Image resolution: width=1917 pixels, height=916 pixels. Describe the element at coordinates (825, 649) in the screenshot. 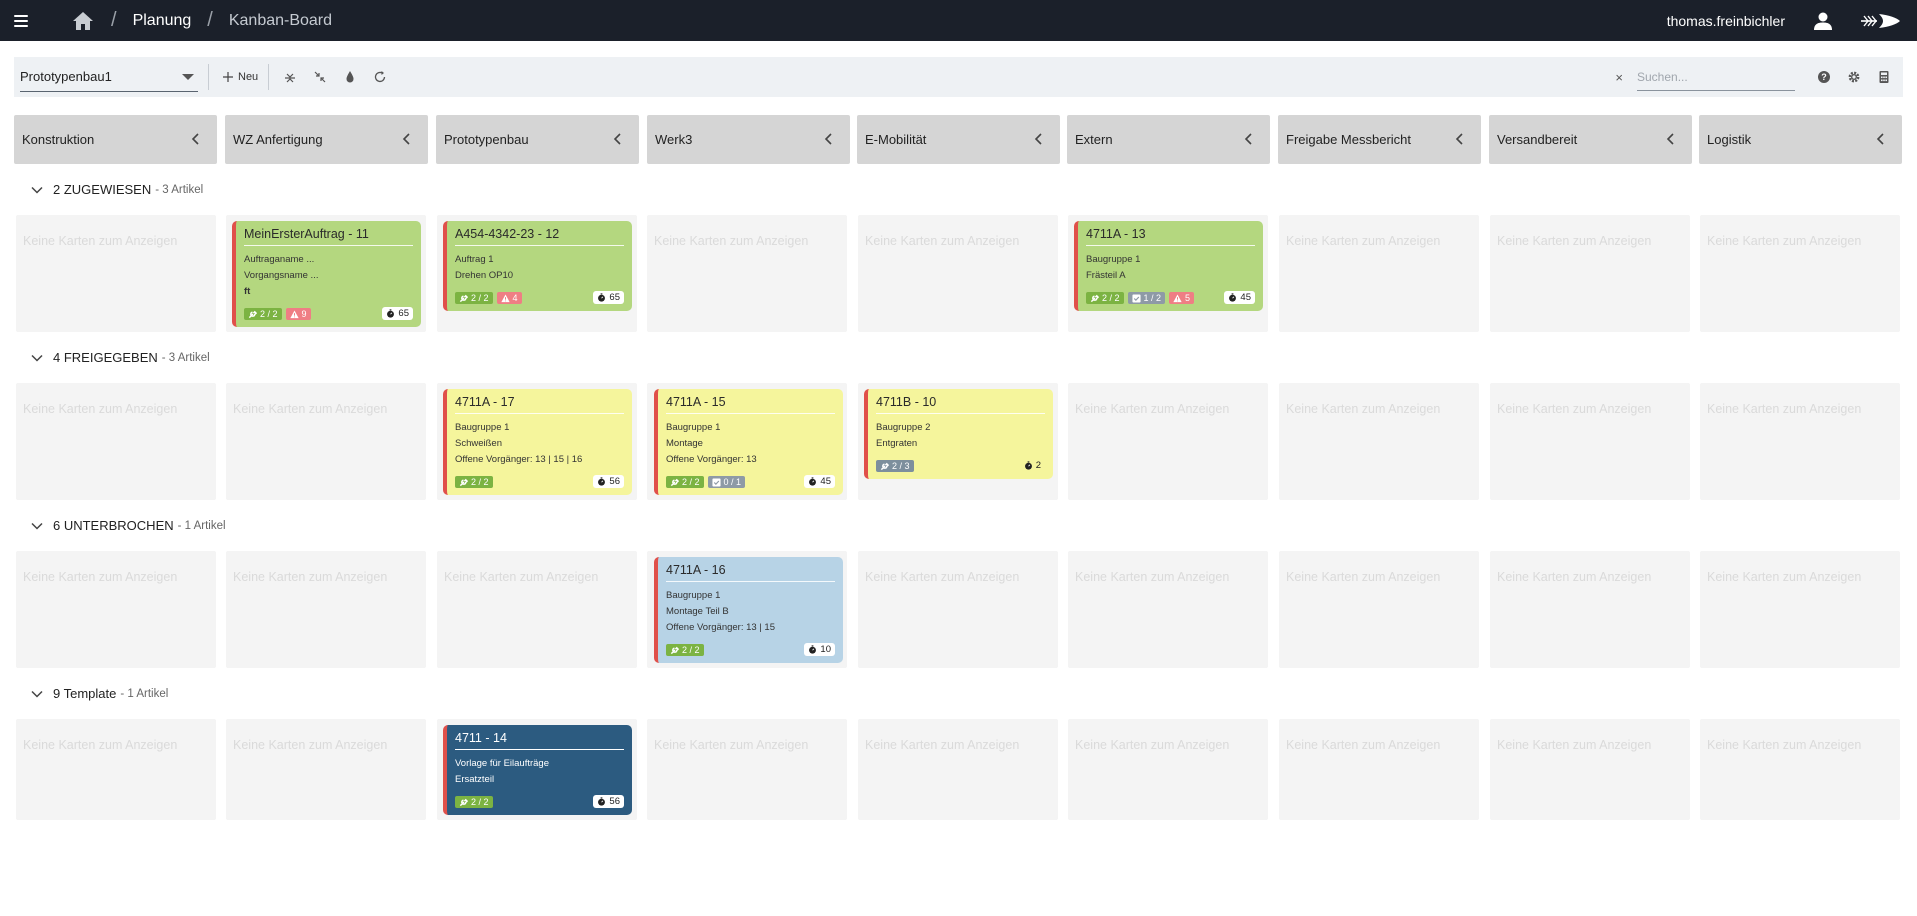

I see `timer-value: 10` at that location.